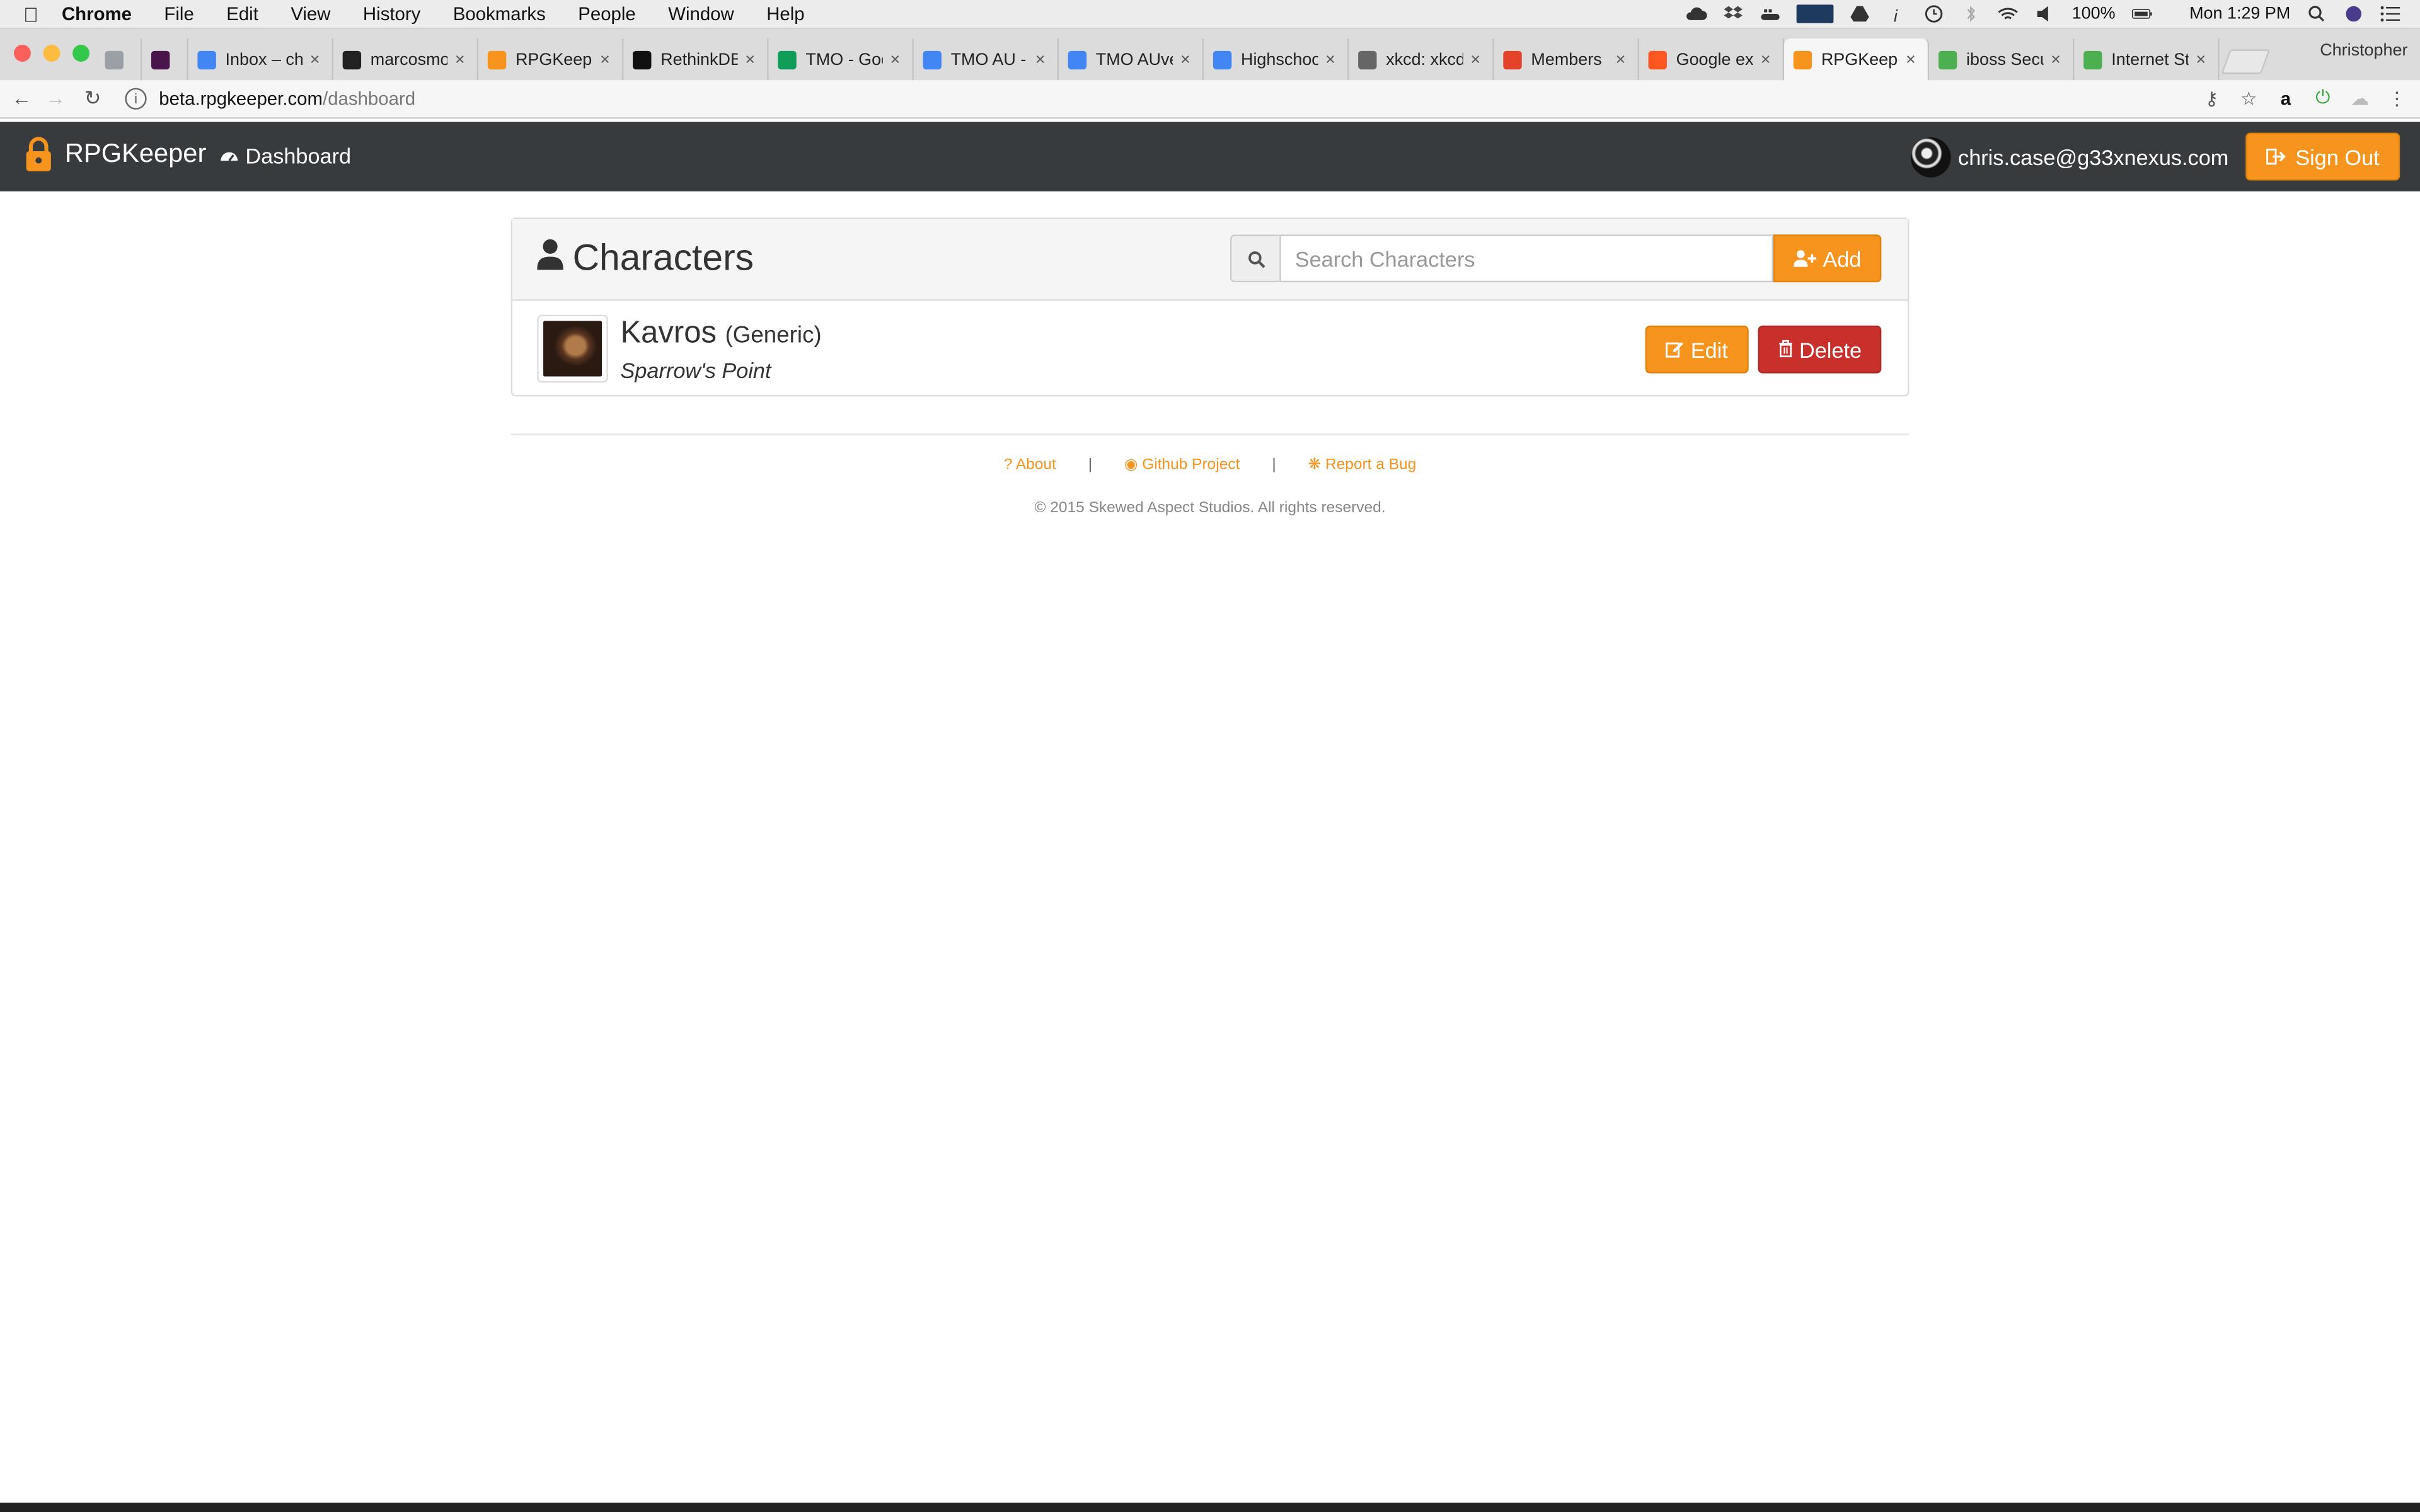 This screenshot has width=2420, height=1512. I want to click on notification-center-icon, so click(2390, 13).